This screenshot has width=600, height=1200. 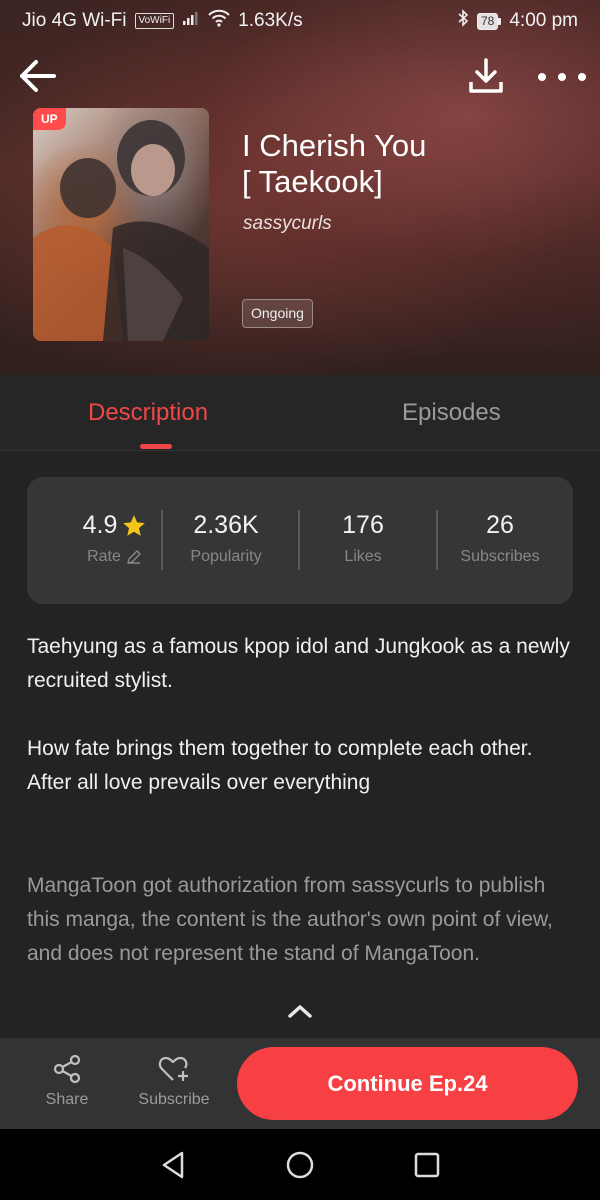 I want to click on stat-subscribes: 26 Subscribes, so click(x=500, y=538).